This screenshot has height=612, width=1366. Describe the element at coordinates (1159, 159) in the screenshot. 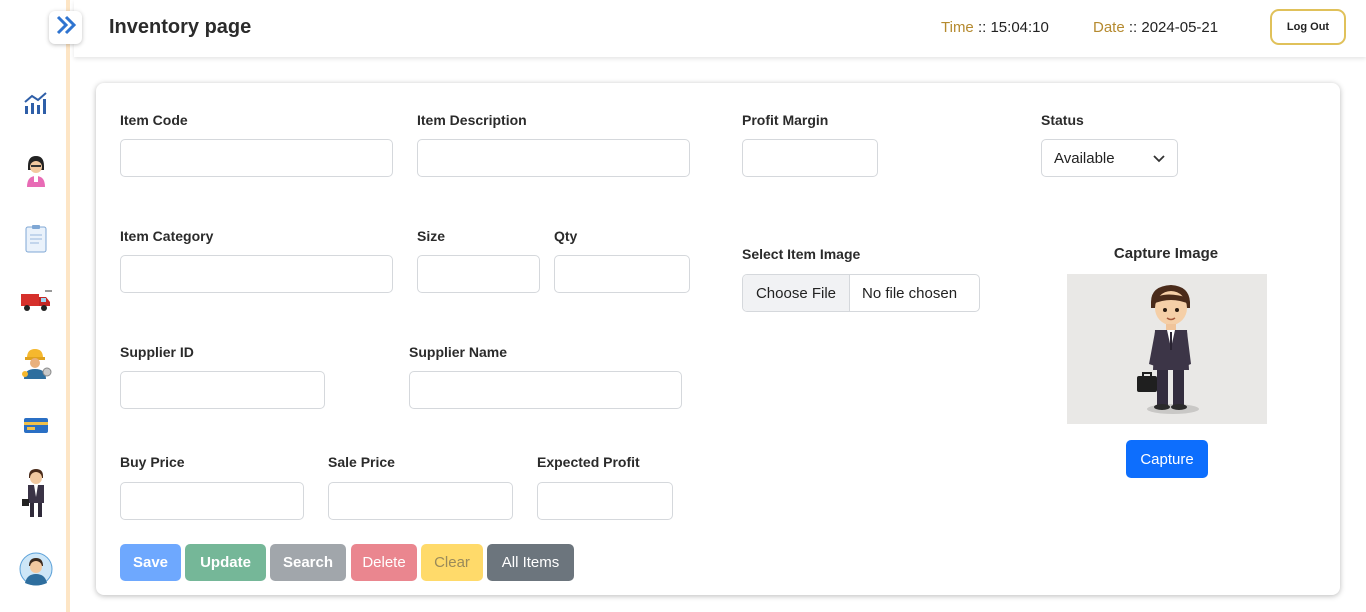

I see `chevron-down-icon` at that location.